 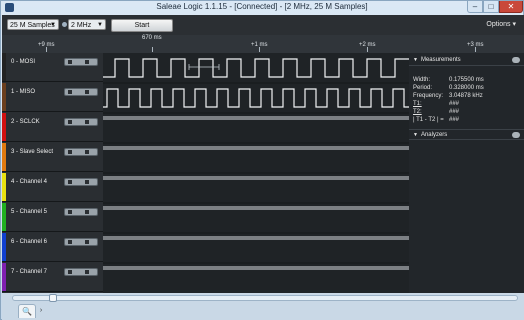 I want to click on channel-name: 2 - SCLCK, so click(x=25, y=122).